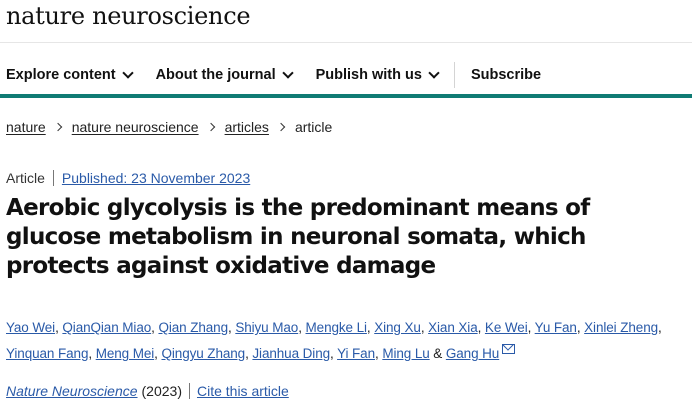  What do you see at coordinates (472, 353) in the screenshot?
I see `author-link: Gang Hu` at bounding box center [472, 353].